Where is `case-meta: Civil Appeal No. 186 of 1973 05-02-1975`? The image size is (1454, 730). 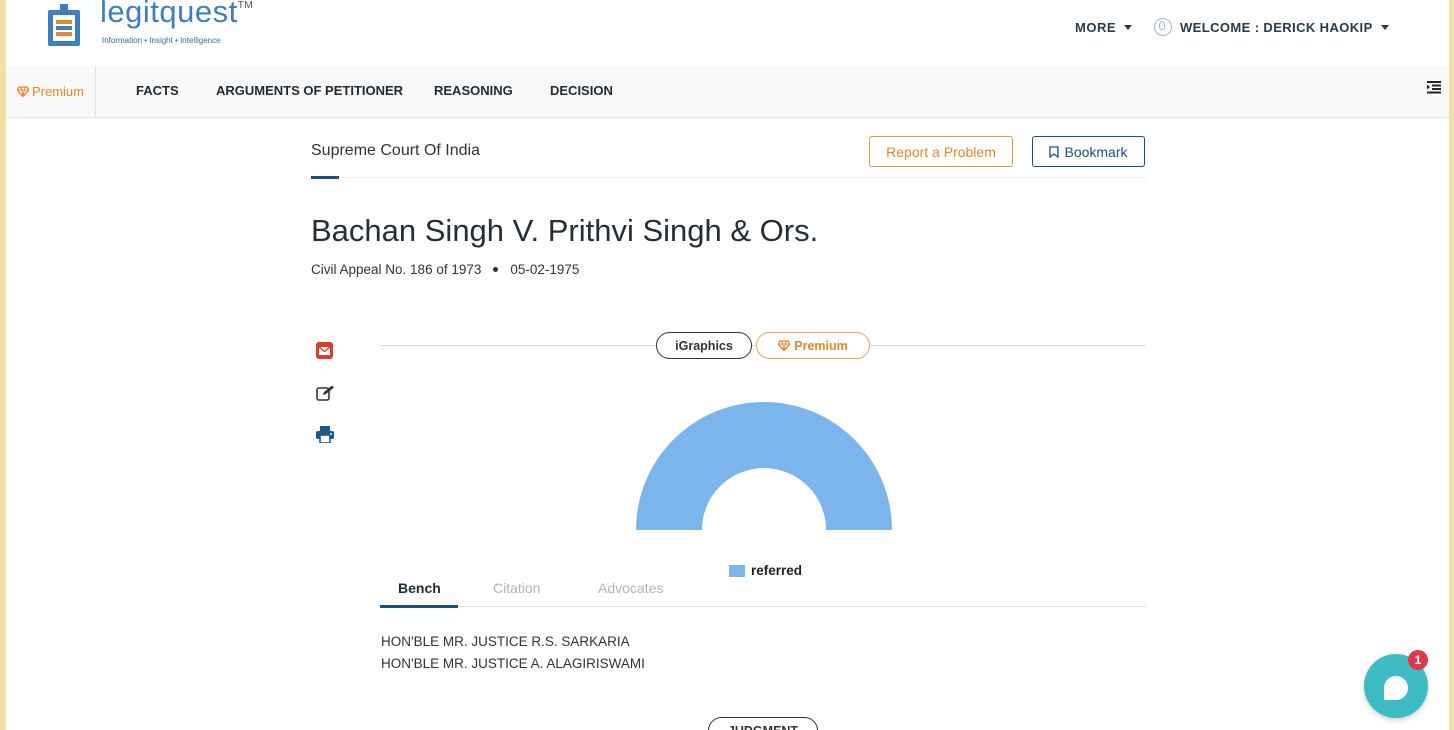 case-meta: Civil Appeal No. 186 of 1973 05-02-1975 is located at coordinates (445, 269).